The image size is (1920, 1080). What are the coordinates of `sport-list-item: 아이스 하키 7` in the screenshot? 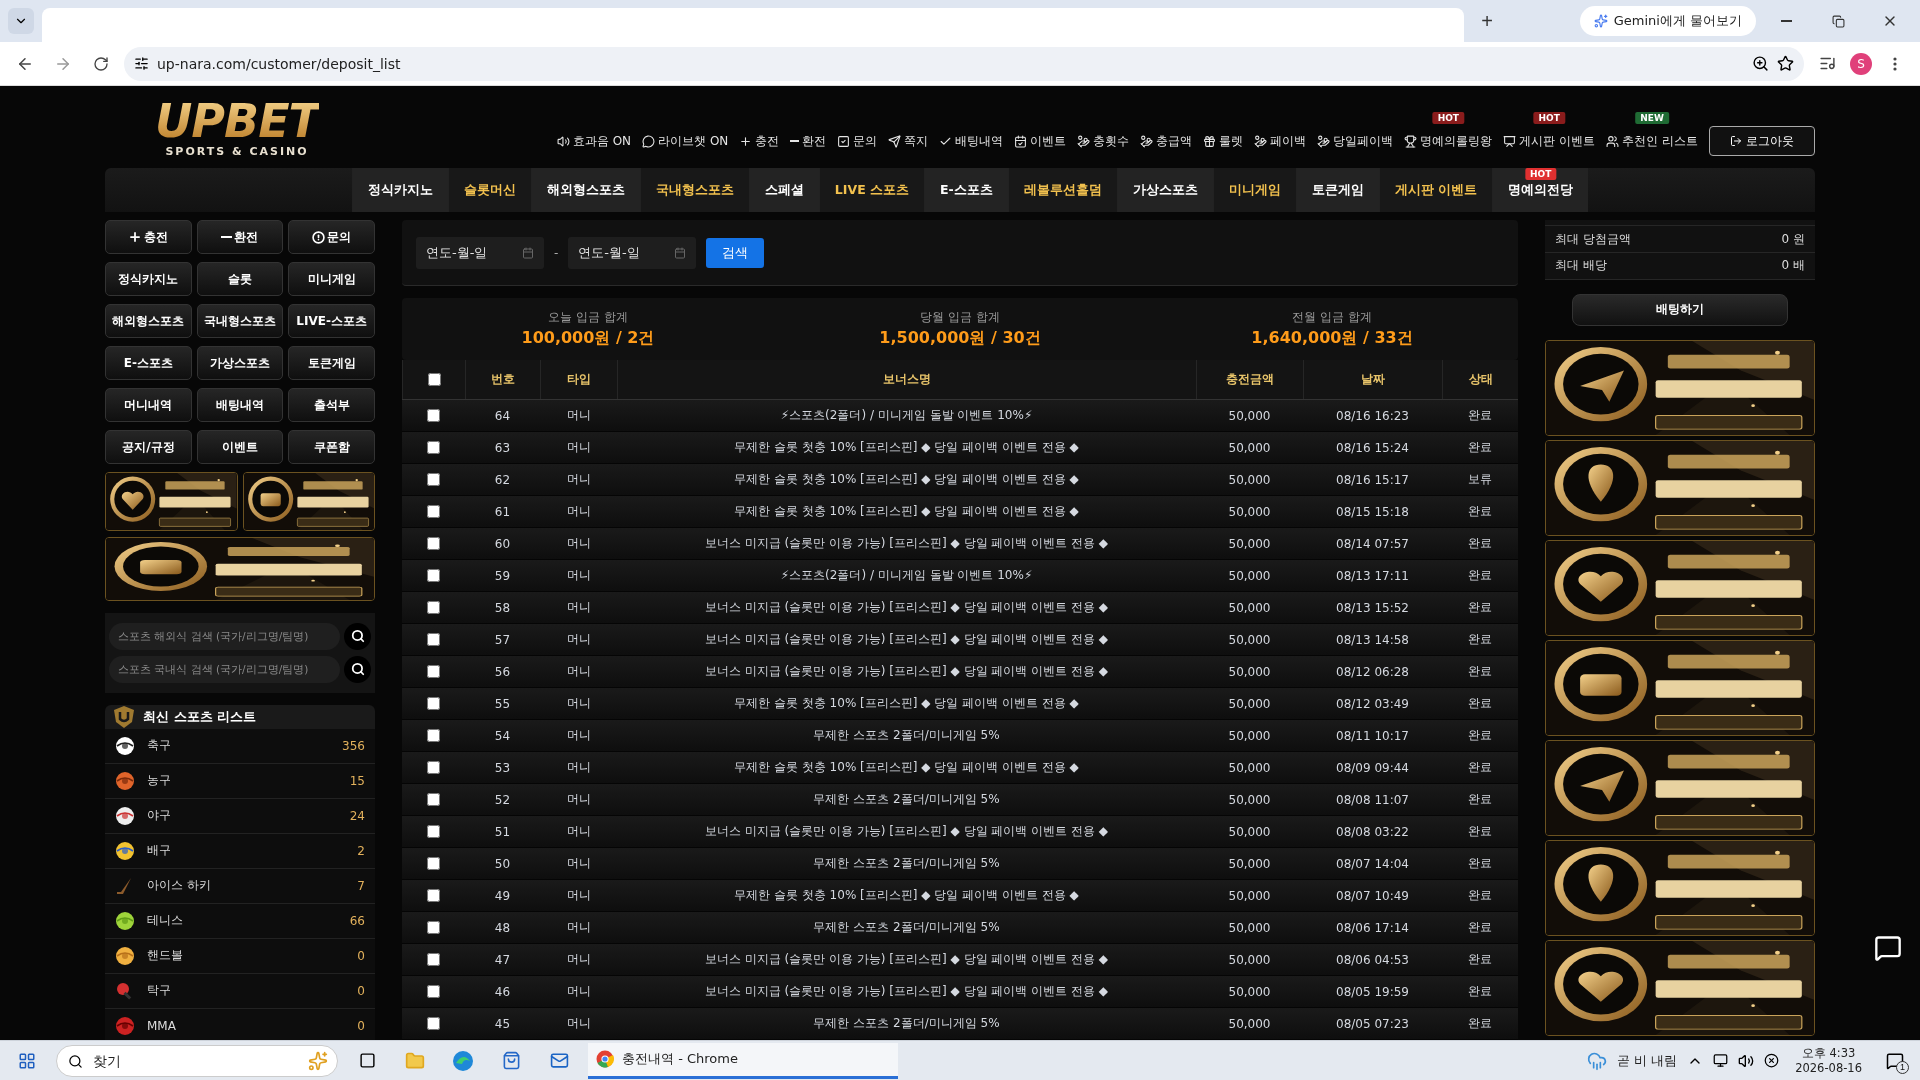 It's located at (240, 886).